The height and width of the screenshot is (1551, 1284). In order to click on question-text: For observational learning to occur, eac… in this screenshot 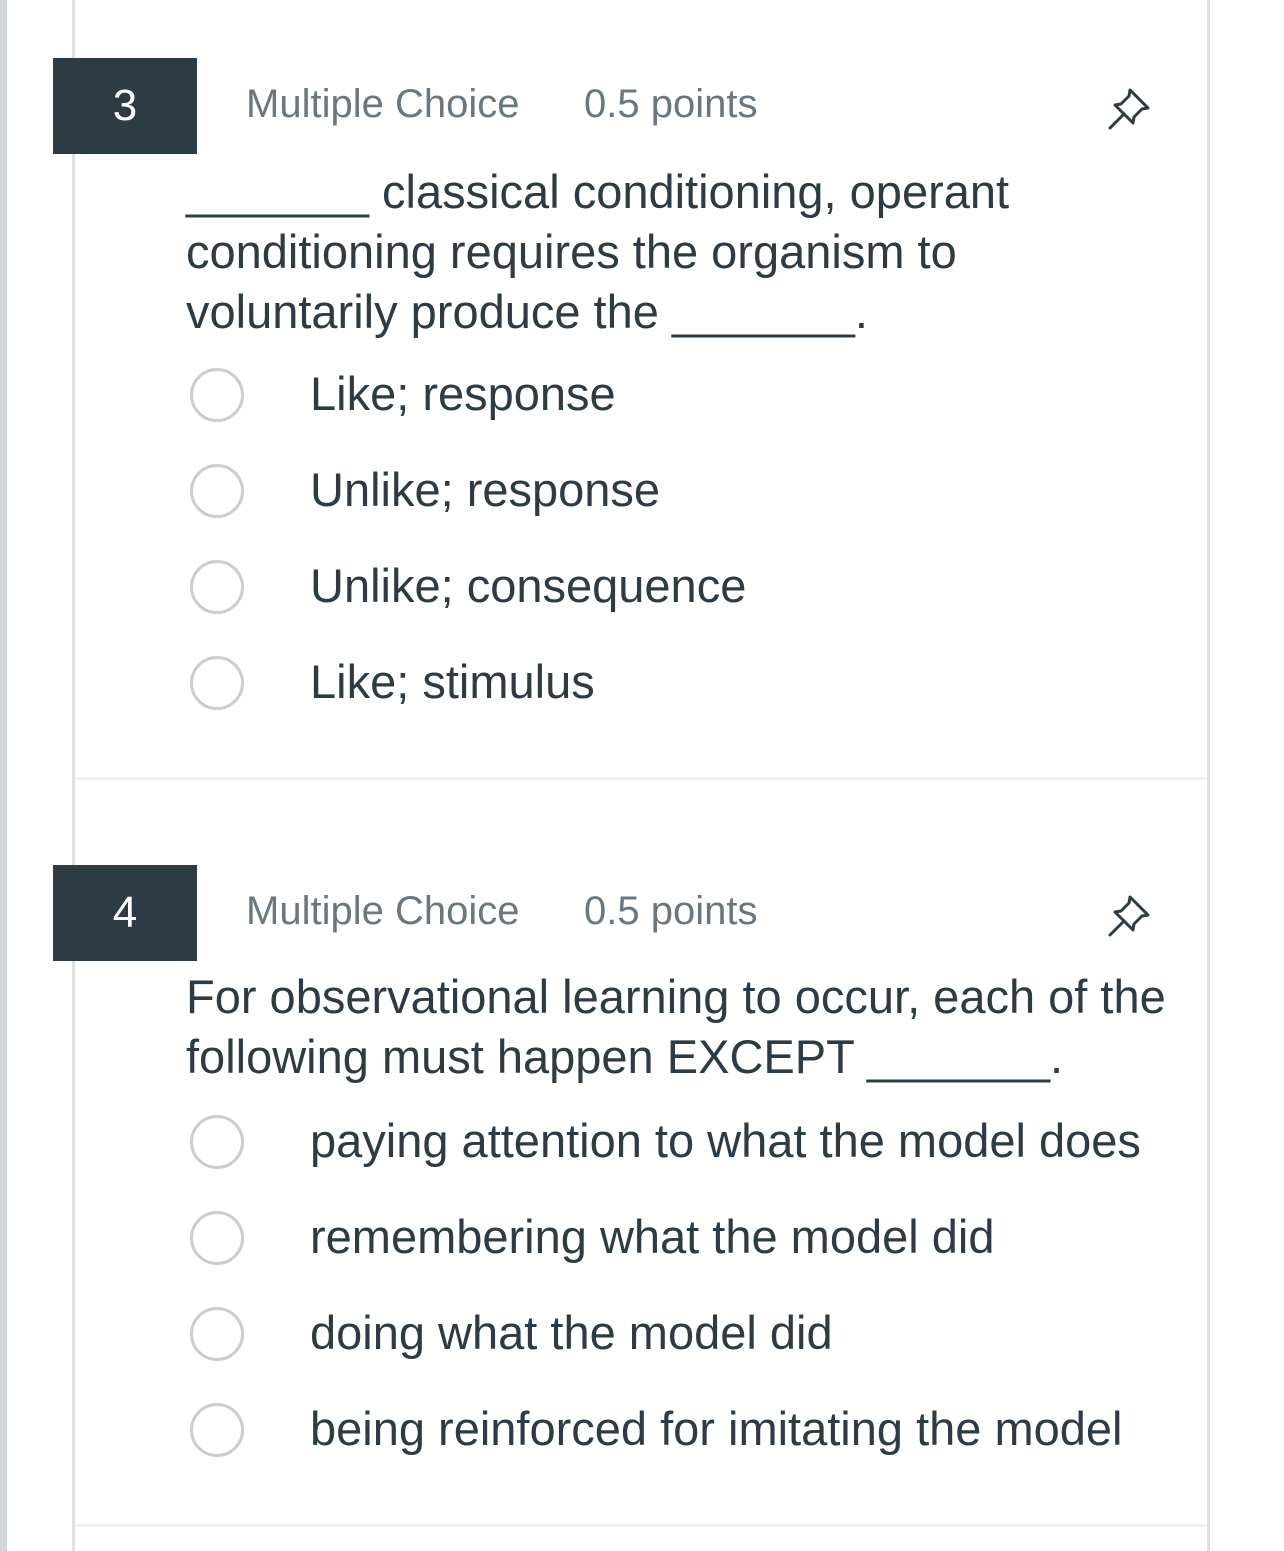, I will do `click(676, 1026)`.